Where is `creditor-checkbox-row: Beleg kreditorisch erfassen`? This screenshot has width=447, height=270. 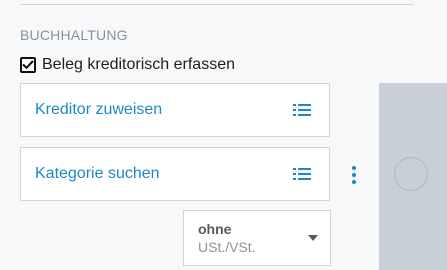
creditor-checkbox-row: Beleg kreditorisch erfassen is located at coordinates (127, 65).